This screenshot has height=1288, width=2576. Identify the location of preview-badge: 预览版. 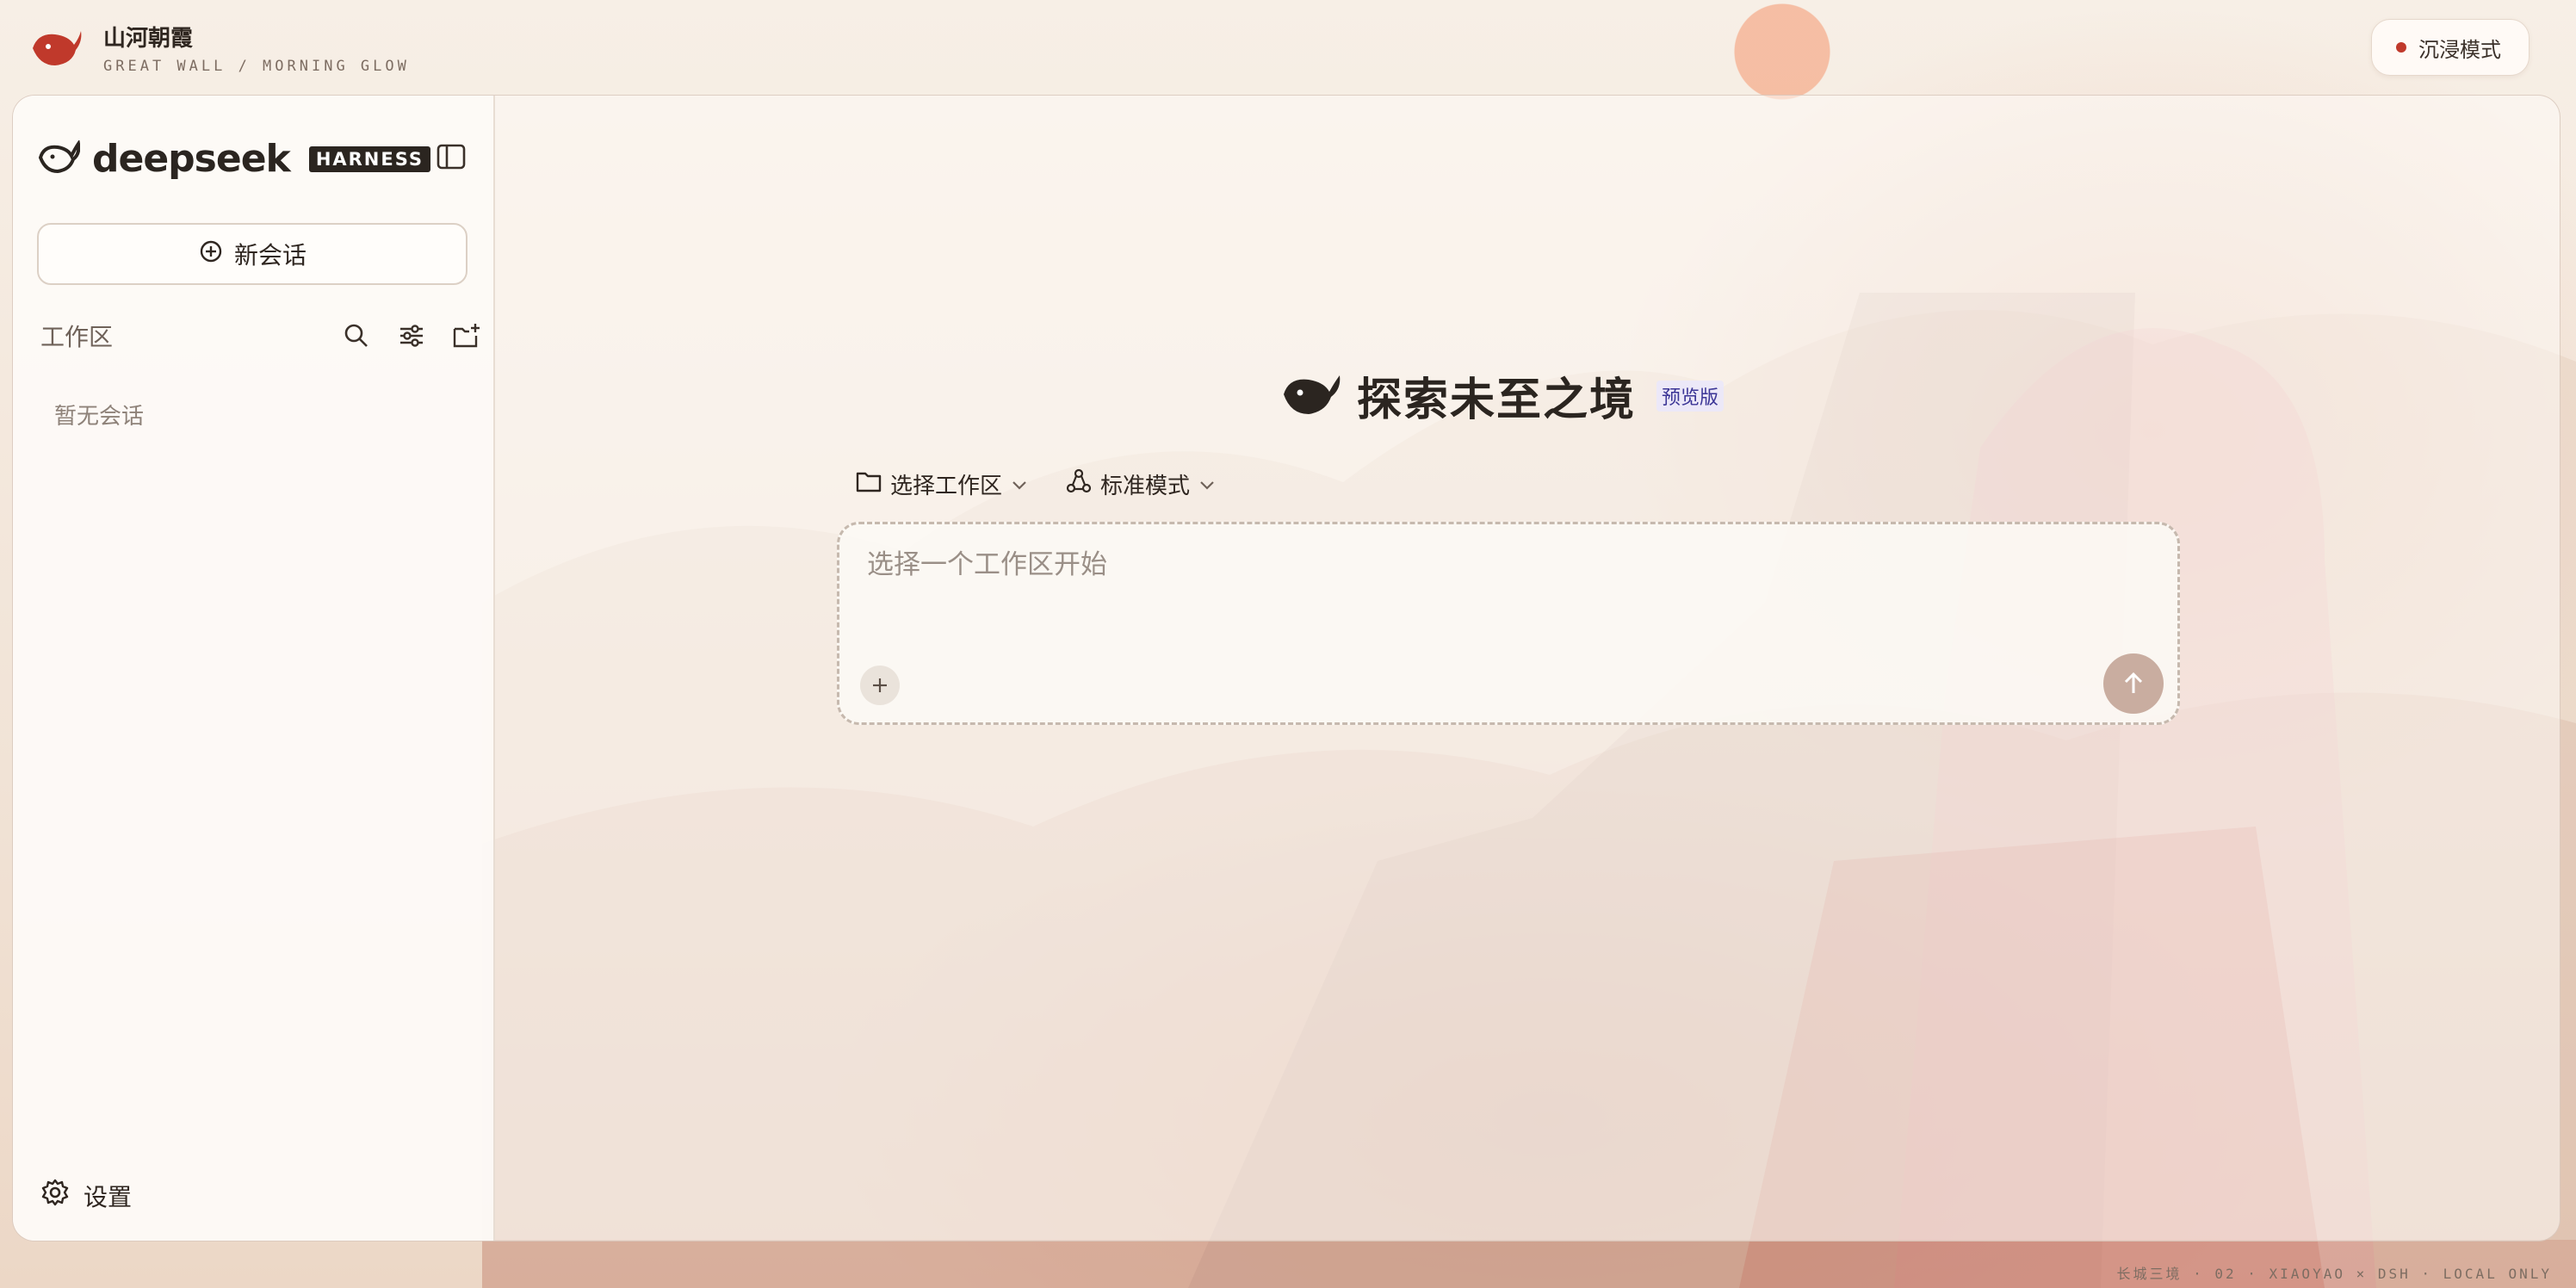
(1691, 396).